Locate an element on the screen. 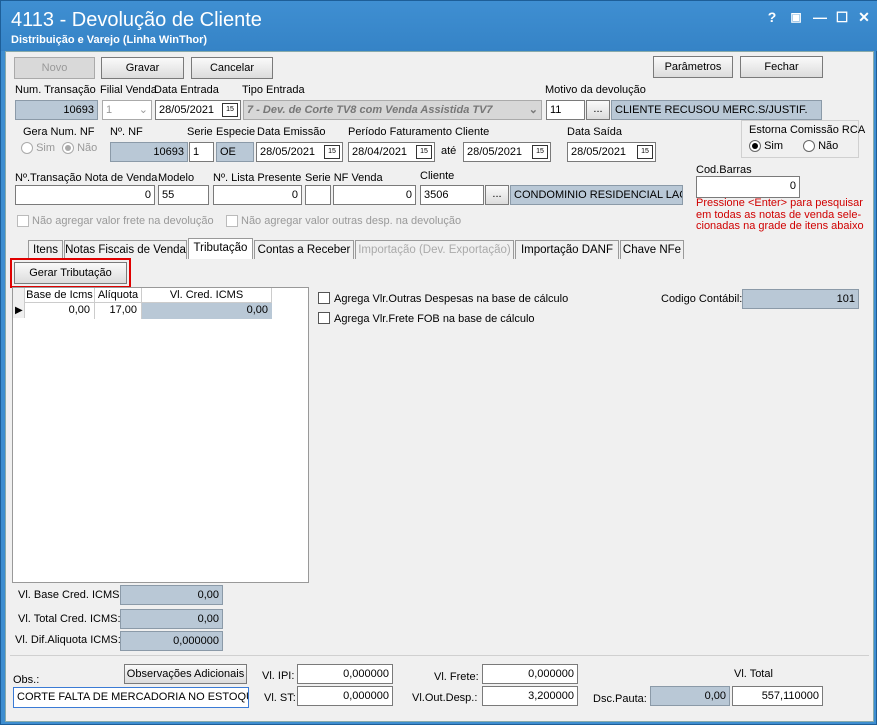 The width and height of the screenshot is (877, 725). chevron-down-icon: ⌄ is located at coordinates (533, 110).